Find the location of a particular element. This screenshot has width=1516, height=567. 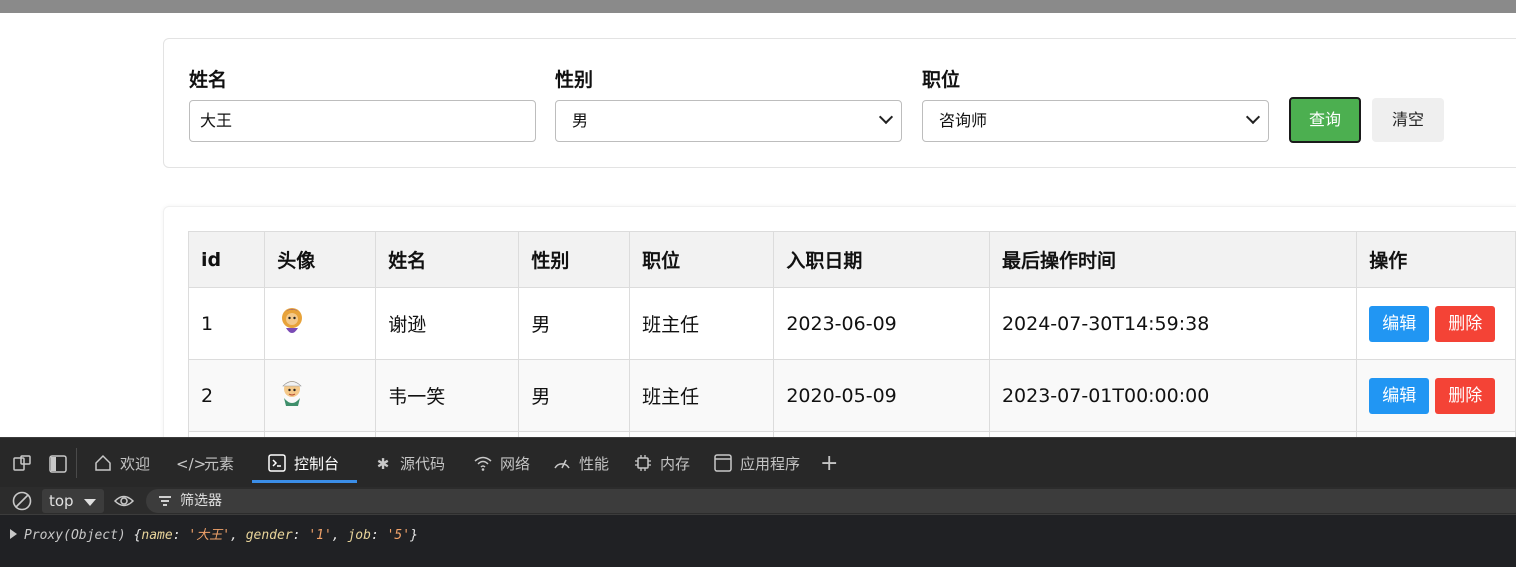

job-select: 咨询师 is located at coordinates (1095, 121).